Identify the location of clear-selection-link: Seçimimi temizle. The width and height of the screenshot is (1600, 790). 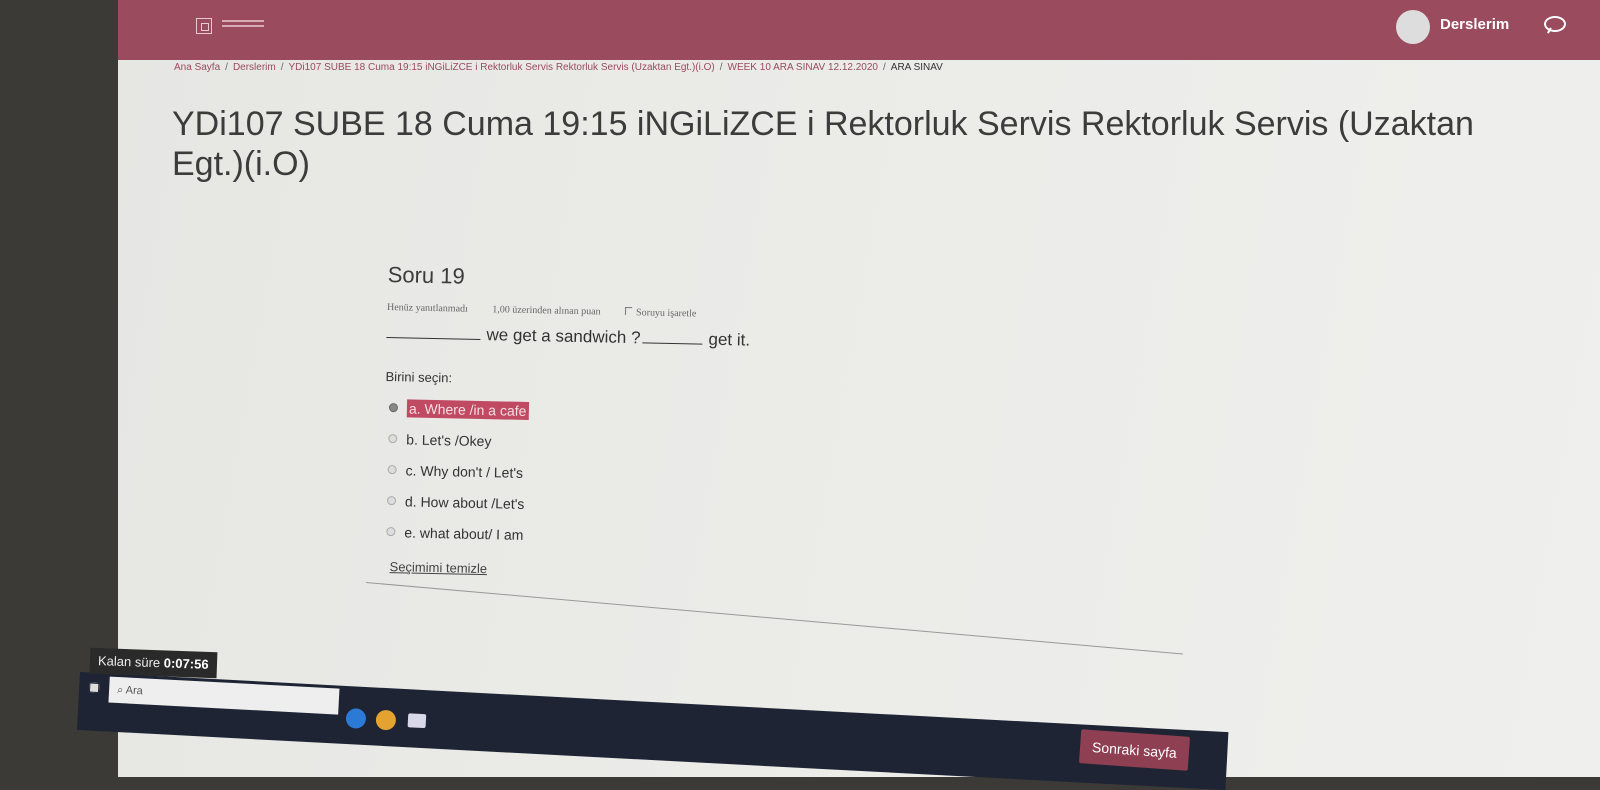
(785, 575).